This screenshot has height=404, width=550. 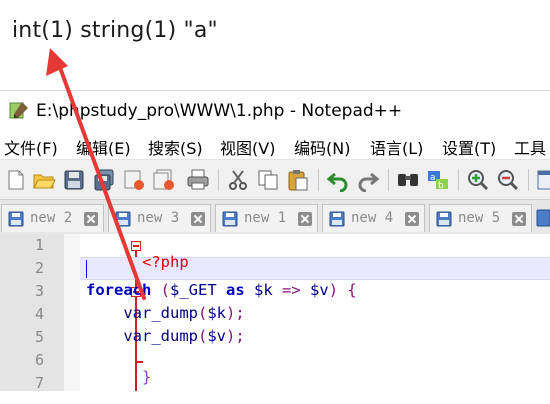 What do you see at coordinates (44, 180) in the screenshot?
I see `open-file-icon` at bounding box center [44, 180].